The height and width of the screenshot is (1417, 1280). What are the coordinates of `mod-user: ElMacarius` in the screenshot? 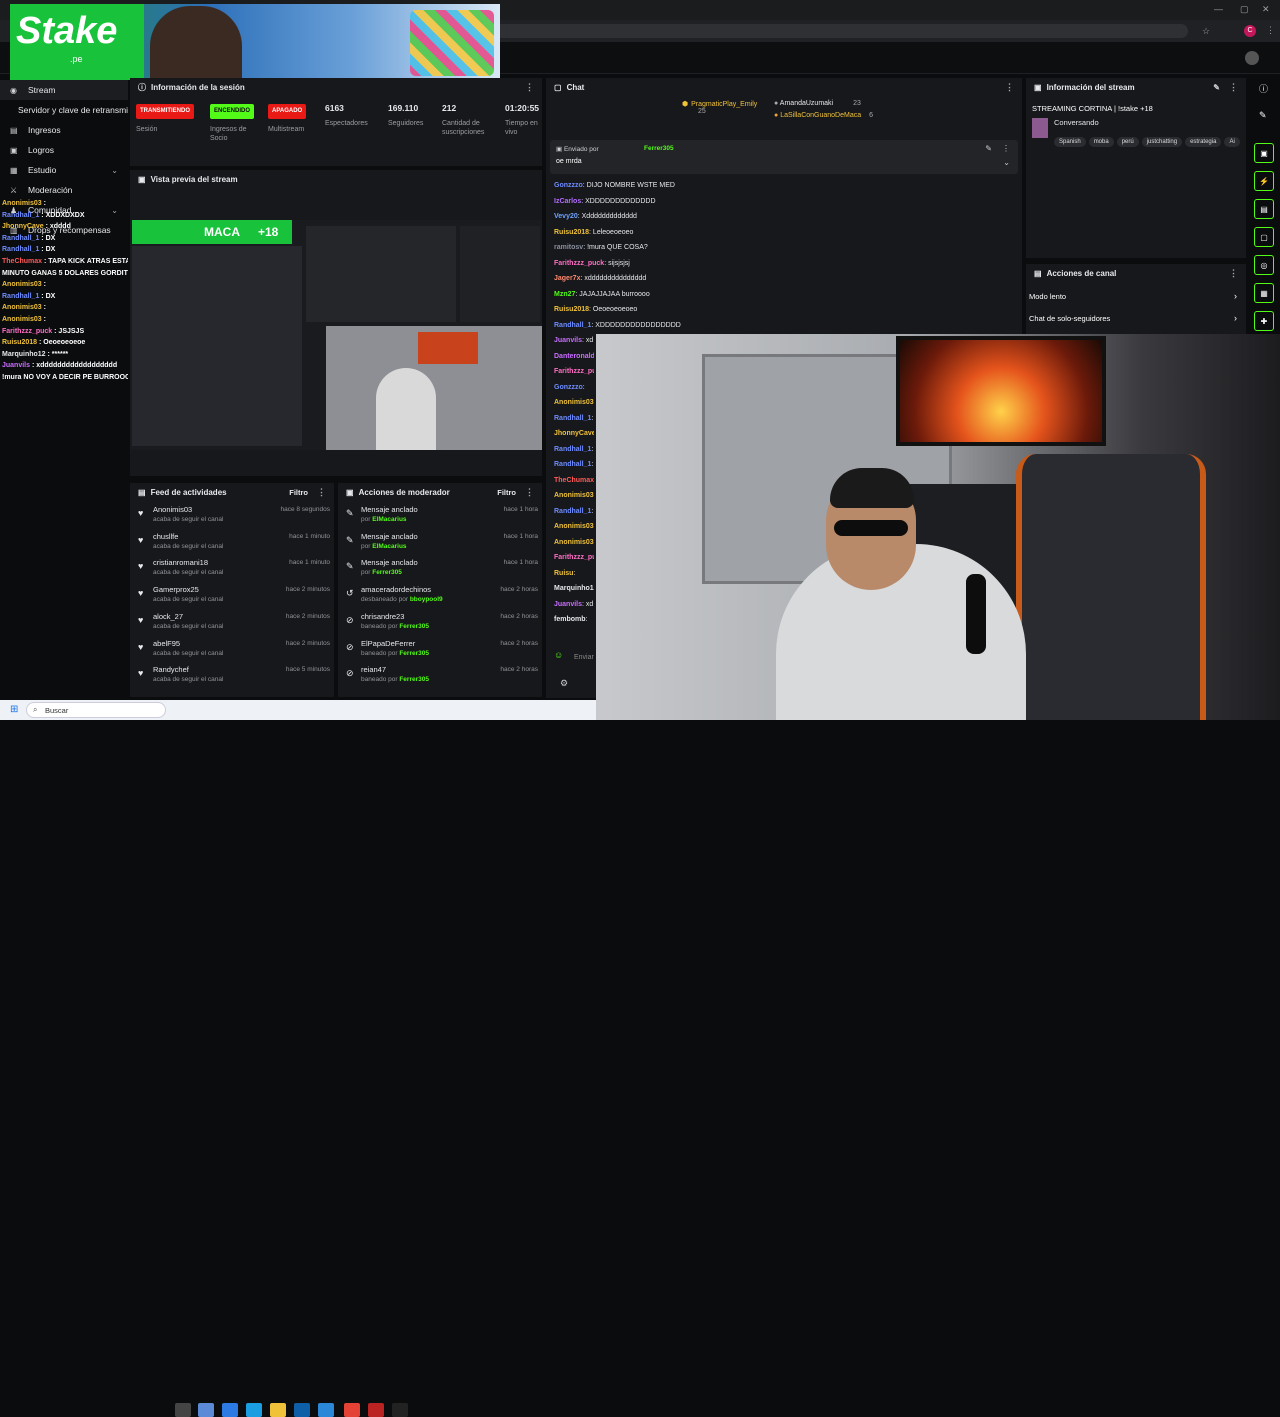 It's located at (389, 519).